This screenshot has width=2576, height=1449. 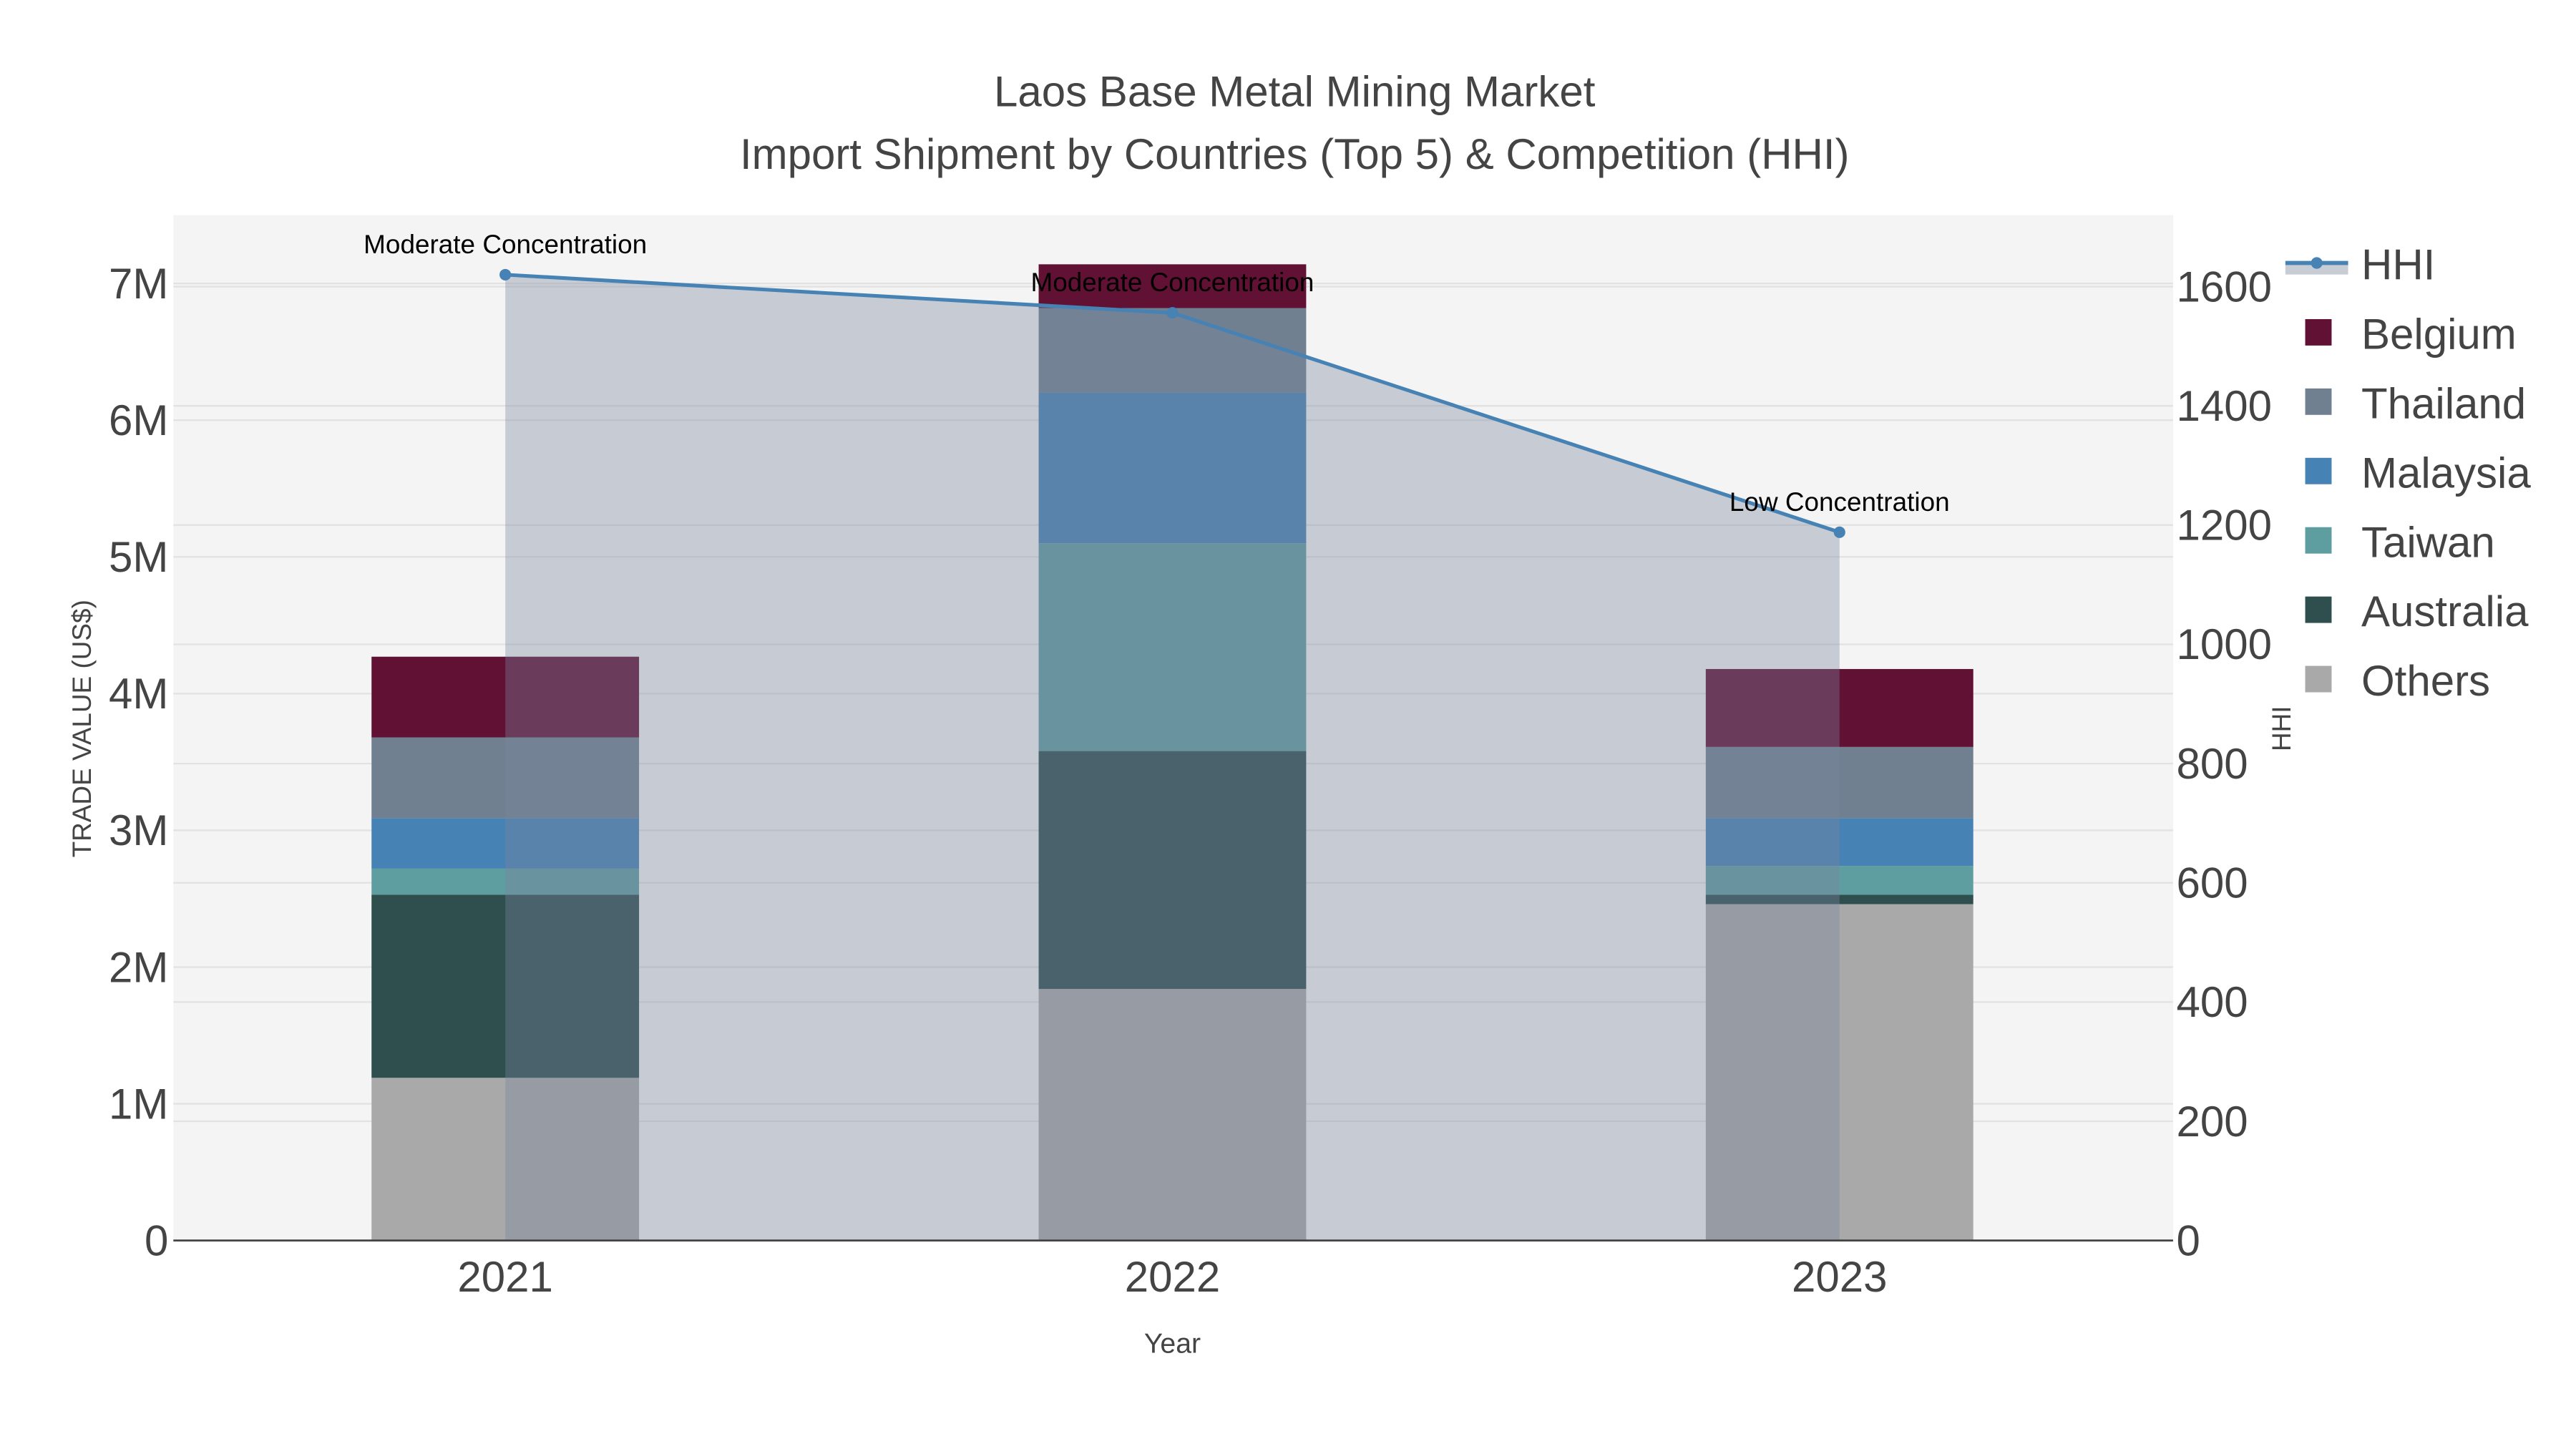 What do you see at coordinates (2446, 473) in the screenshot?
I see `legend-label-malaysia: Malaysia` at bounding box center [2446, 473].